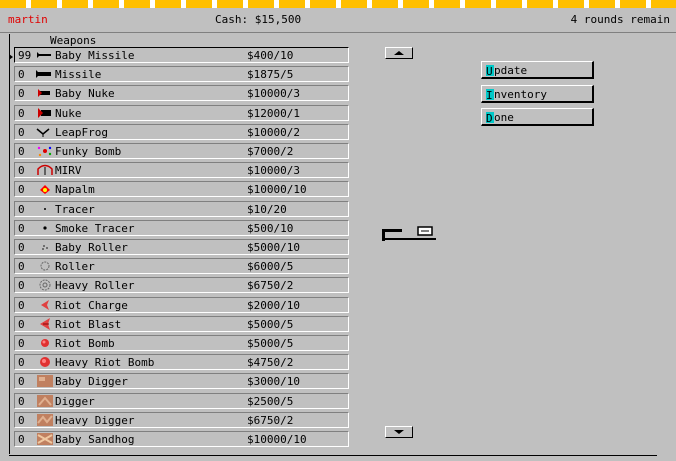 This screenshot has height=461, width=676. What do you see at coordinates (88, 324) in the screenshot?
I see `weapon-name: Riot Blast` at bounding box center [88, 324].